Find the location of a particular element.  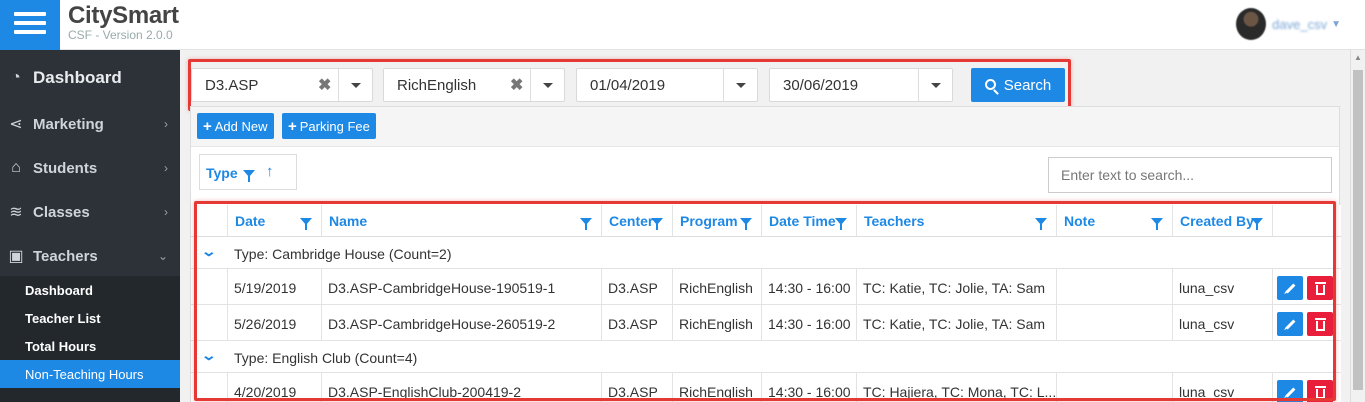

hamburger-menu-button is located at coordinates (30, 25).